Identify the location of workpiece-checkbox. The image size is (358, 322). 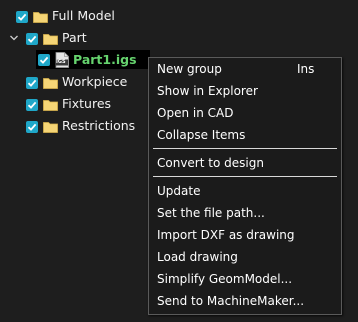
(32, 83).